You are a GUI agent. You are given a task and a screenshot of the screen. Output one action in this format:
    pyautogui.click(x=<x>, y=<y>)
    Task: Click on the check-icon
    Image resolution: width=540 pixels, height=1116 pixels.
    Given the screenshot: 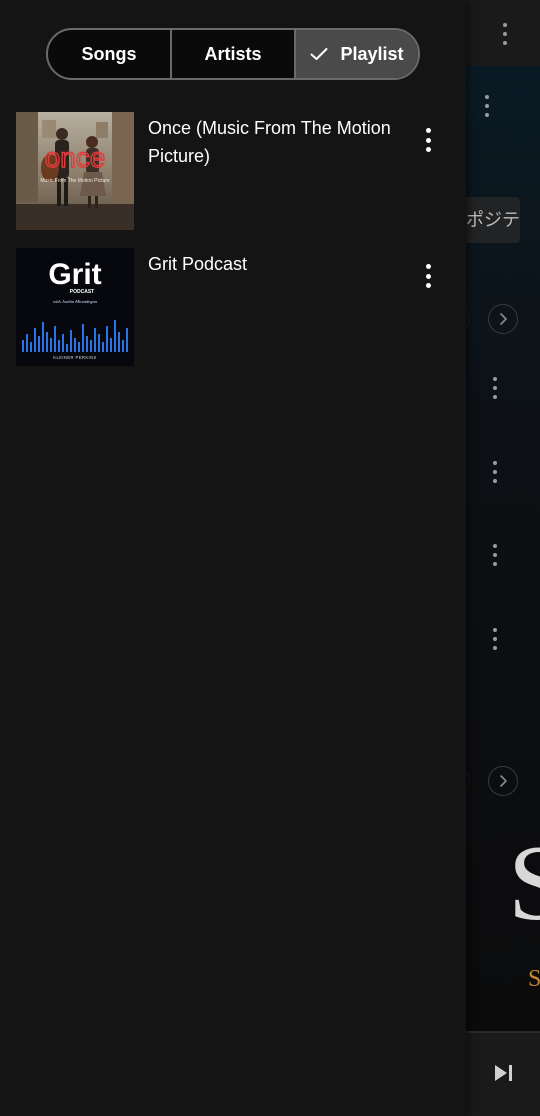 What is the action you would take?
    pyautogui.click(x=319, y=54)
    